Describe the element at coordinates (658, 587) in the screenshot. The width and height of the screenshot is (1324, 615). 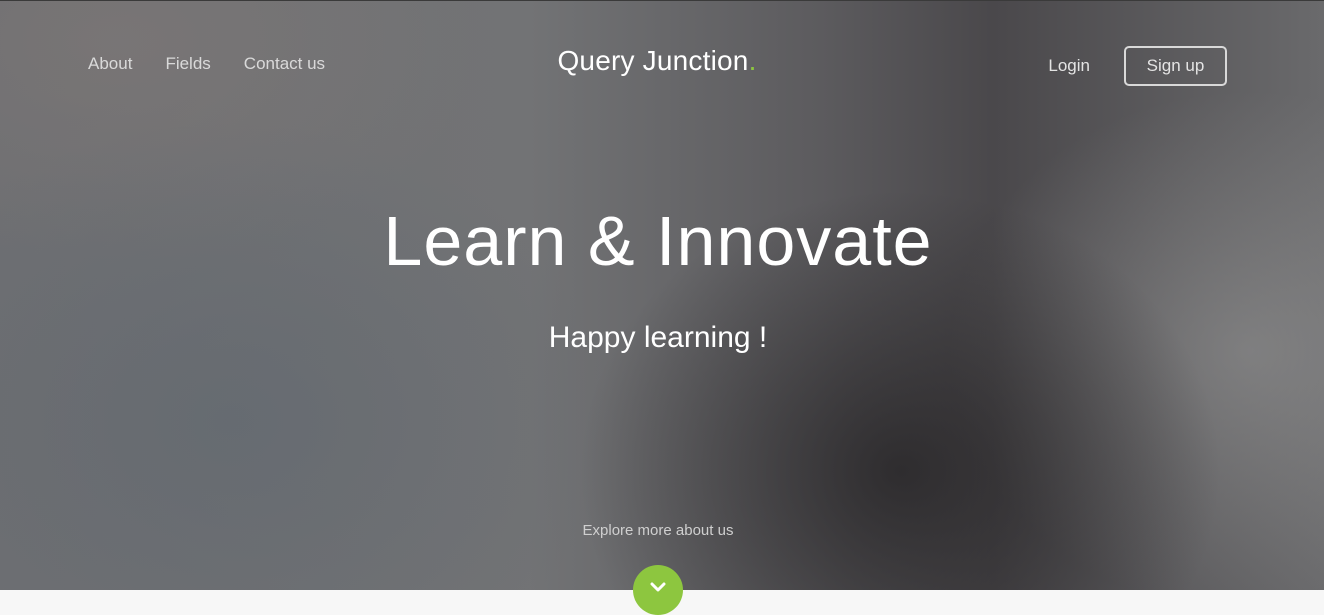
I see `chevron-down-icon` at that location.